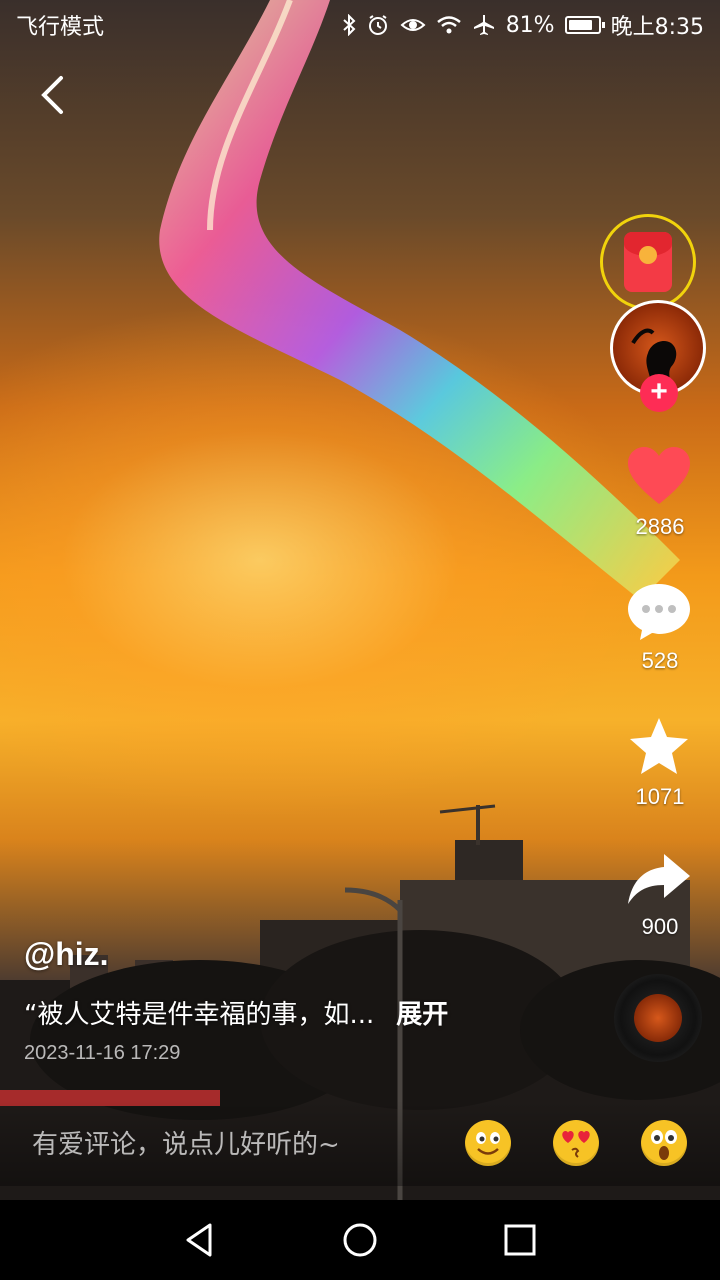 The image size is (720, 1280). I want to click on surprised-emoji-icon, so click(664, 1145).